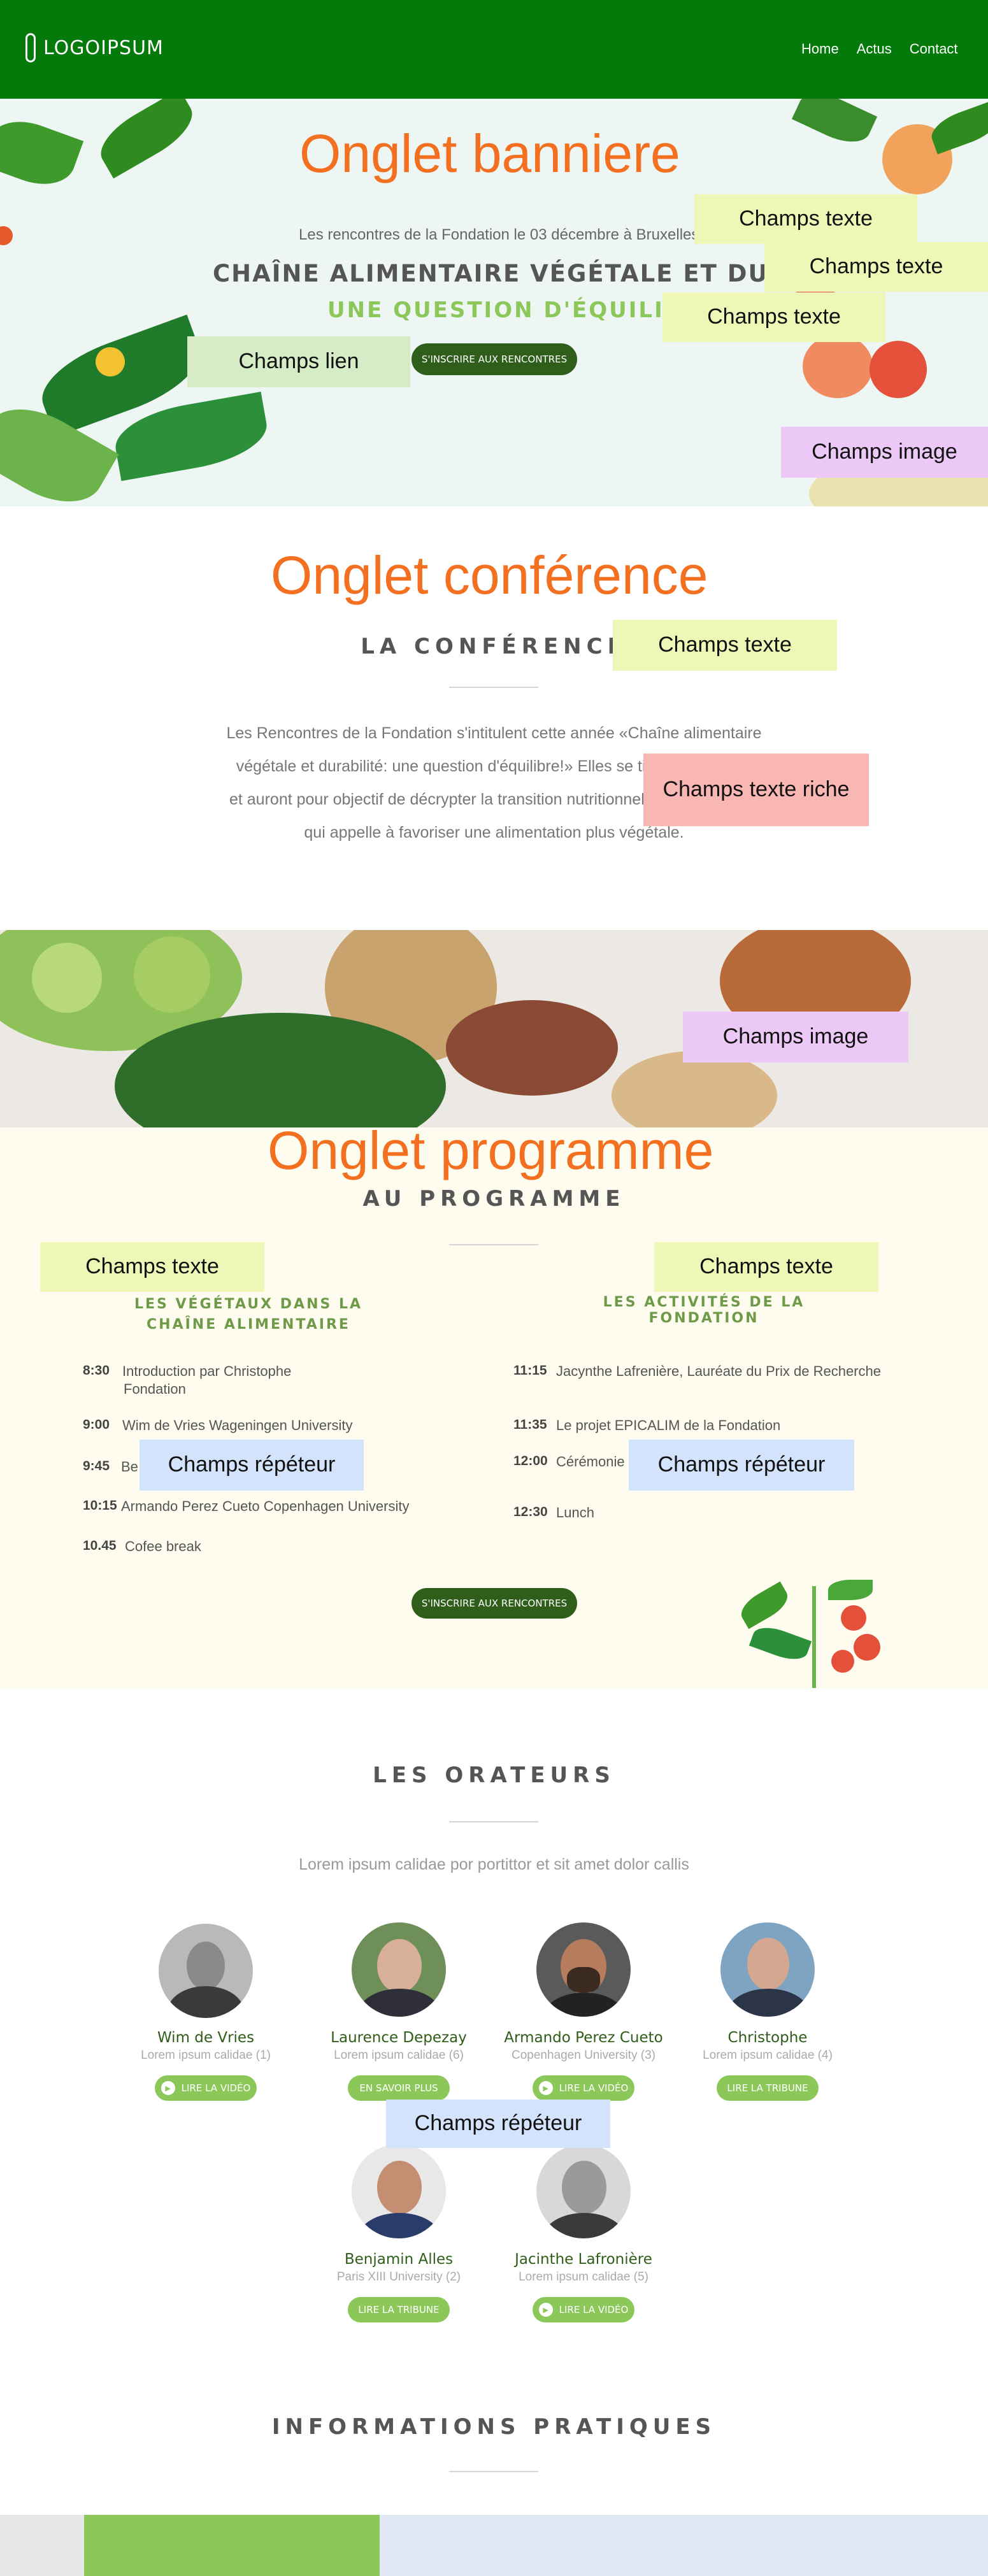  I want to click on programme-time: 10.45, so click(100, 1545).